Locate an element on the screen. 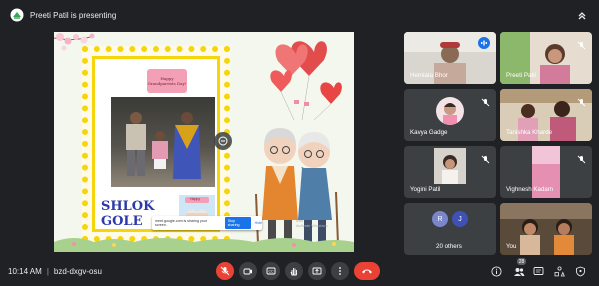 The height and width of the screenshot is (286, 599). presenting-status: Preeti Patil is presenting is located at coordinates (73, 15).